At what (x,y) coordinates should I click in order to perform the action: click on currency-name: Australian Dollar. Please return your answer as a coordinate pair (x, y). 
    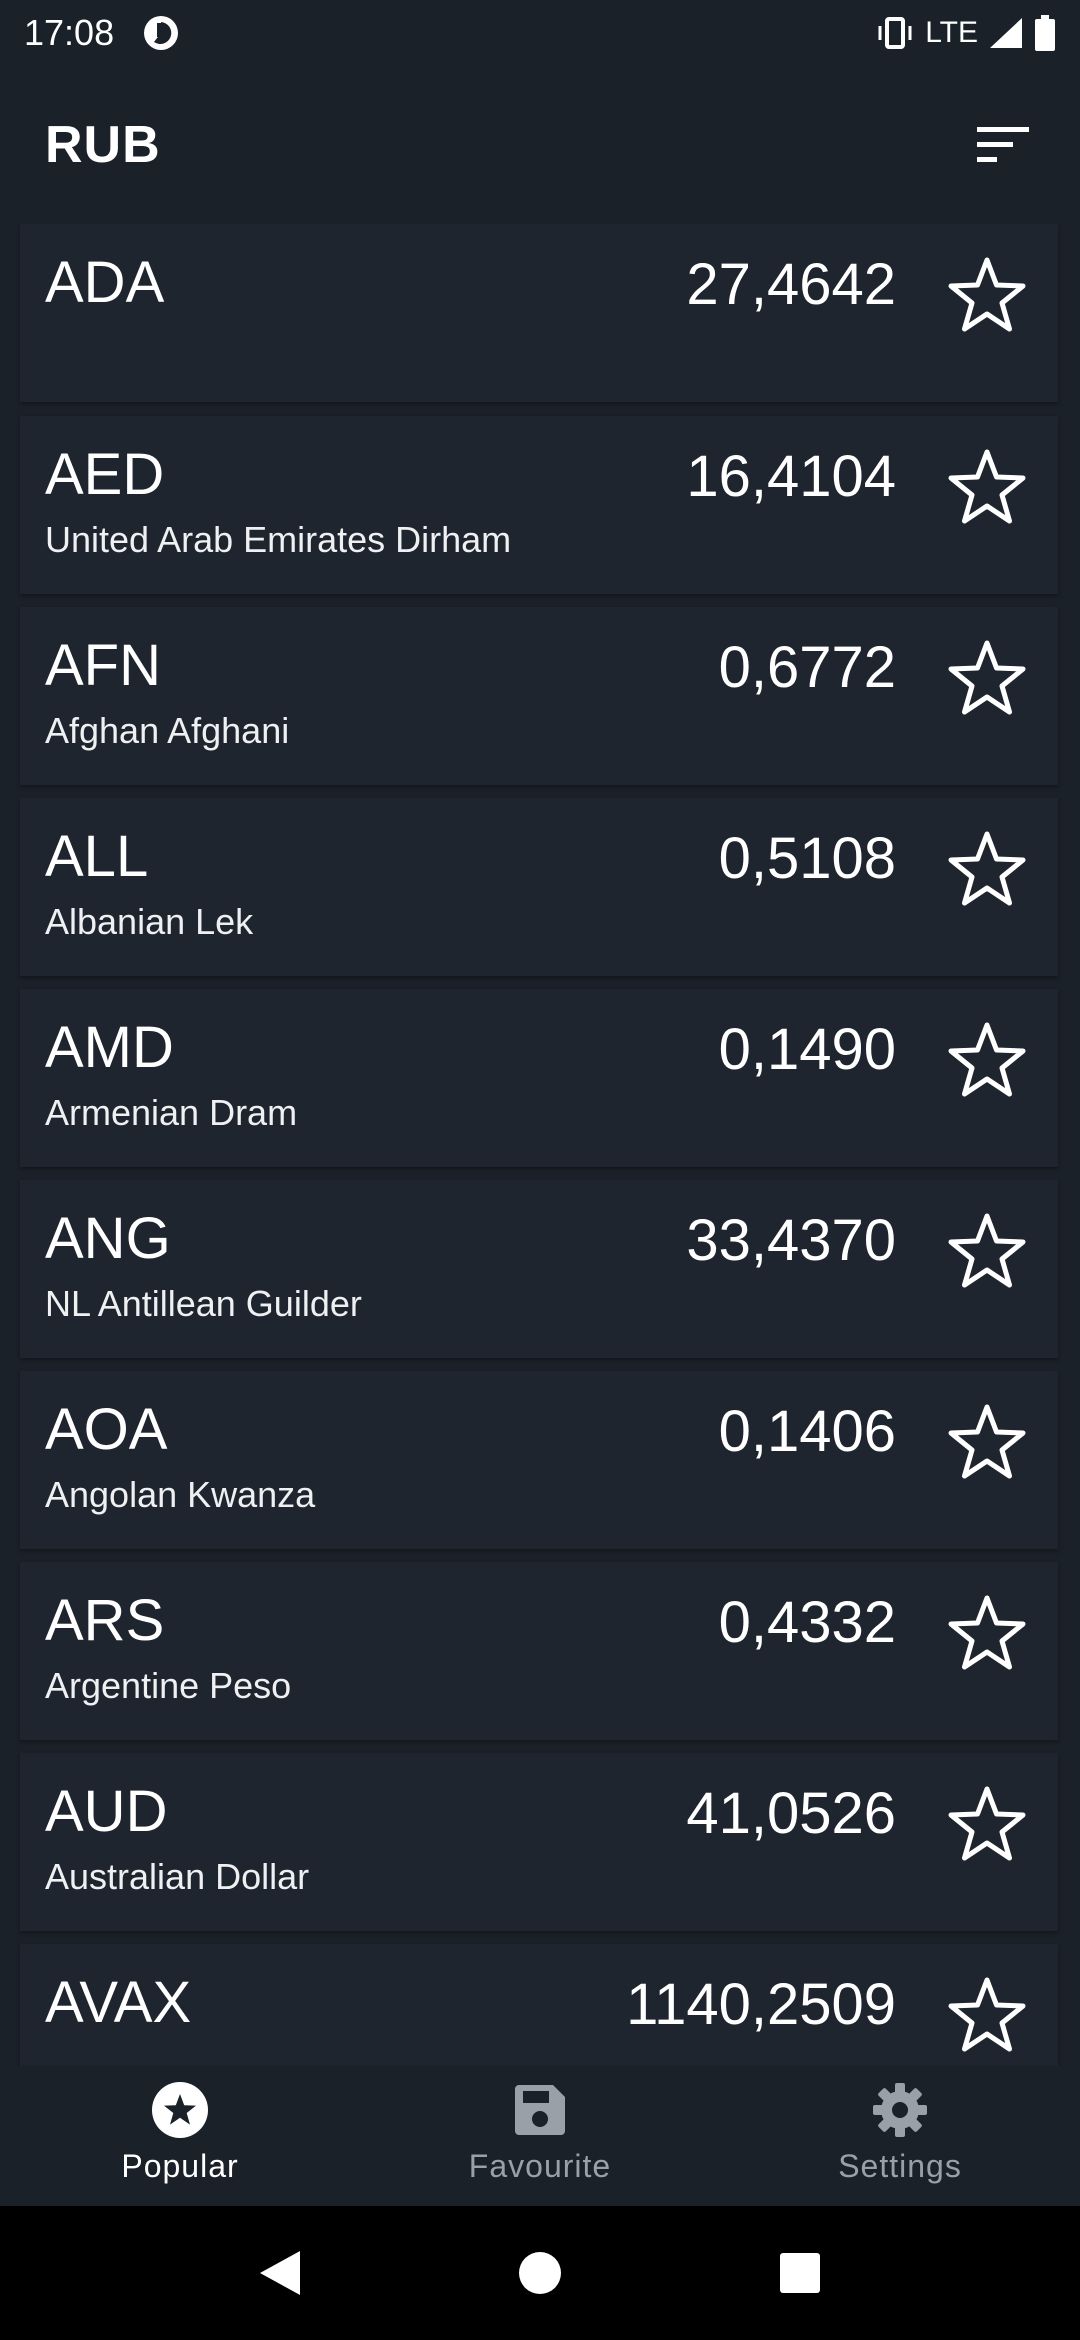
    Looking at the image, I should click on (177, 1876).